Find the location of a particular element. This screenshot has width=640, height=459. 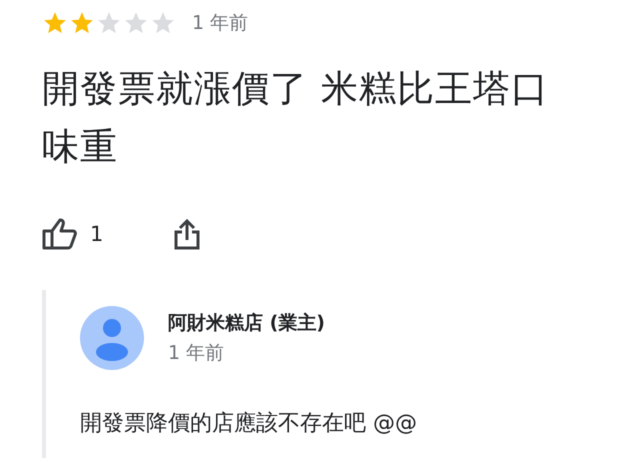

thumbs-up-icon is located at coordinates (60, 234).